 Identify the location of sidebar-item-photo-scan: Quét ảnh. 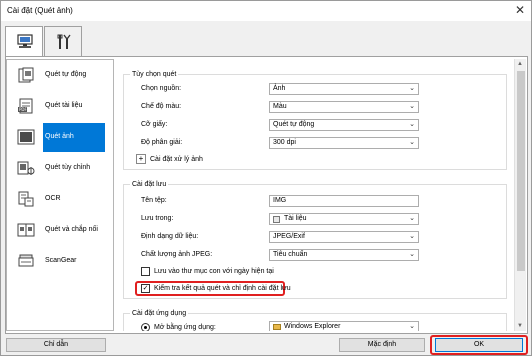
(60, 137).